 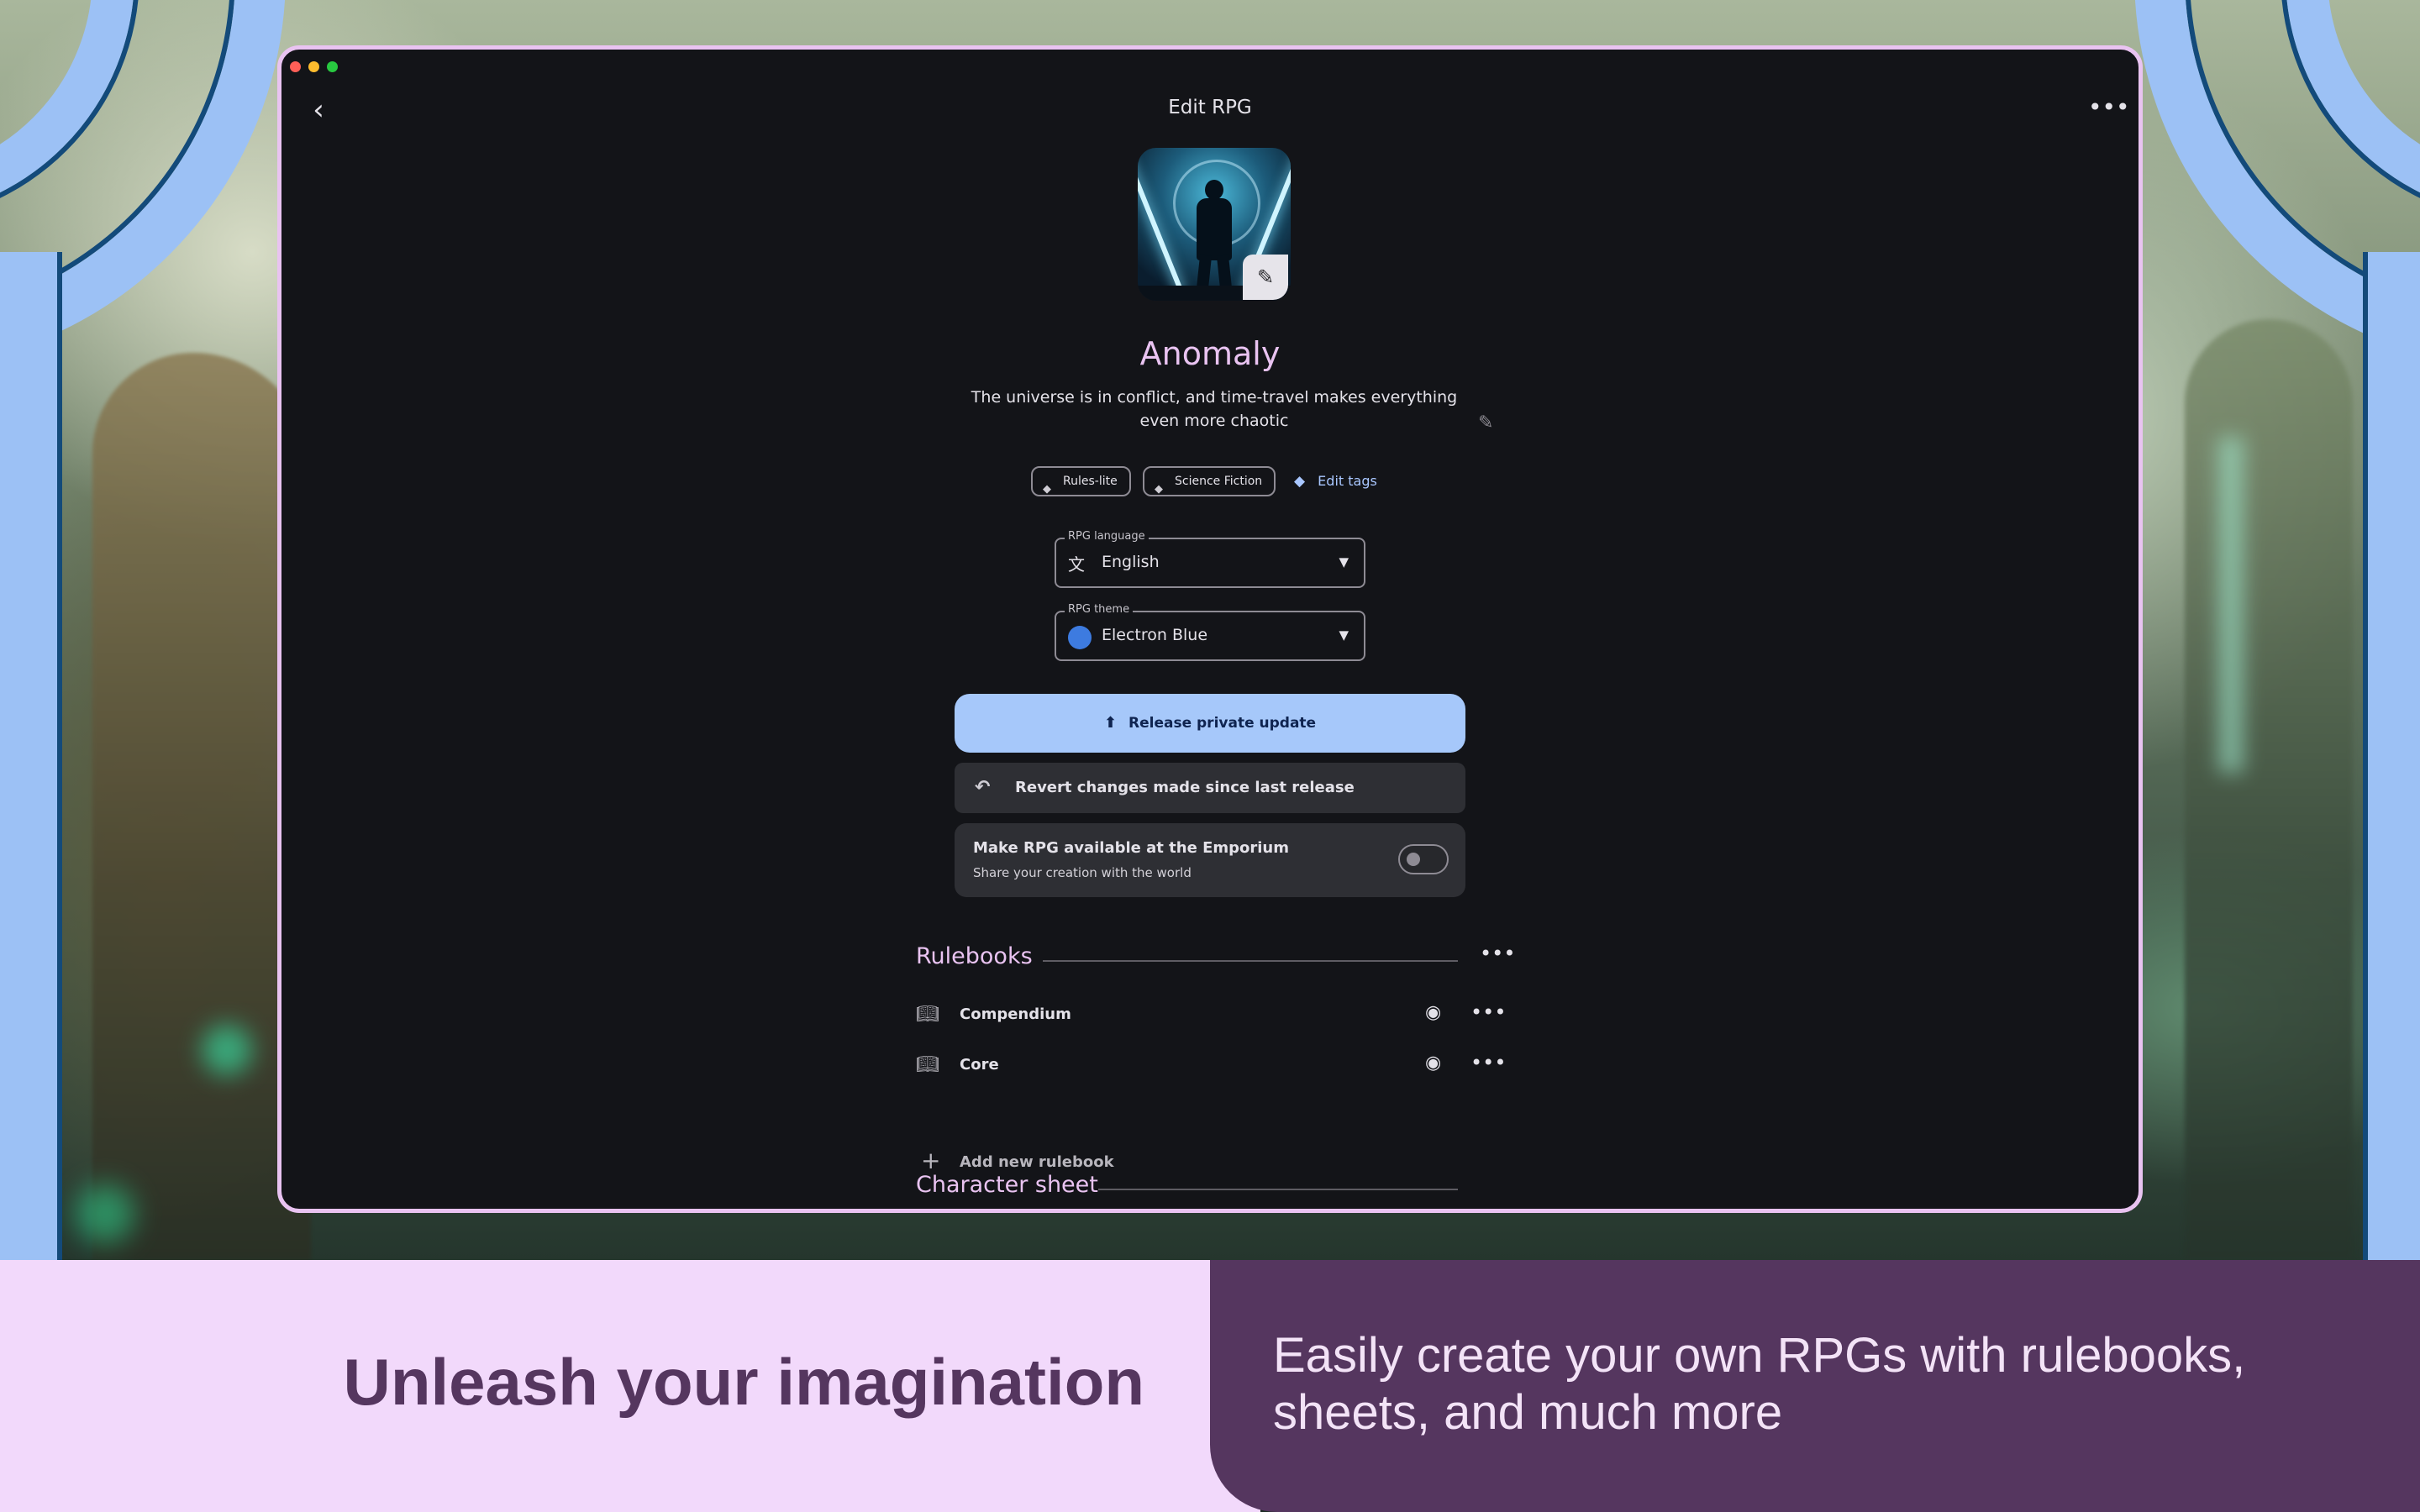 What do you see at coordinates (1185, 787) in the screenshot?
I see `revert-button-label: Revert changes made since last release` at bounding box center [1185, 787].